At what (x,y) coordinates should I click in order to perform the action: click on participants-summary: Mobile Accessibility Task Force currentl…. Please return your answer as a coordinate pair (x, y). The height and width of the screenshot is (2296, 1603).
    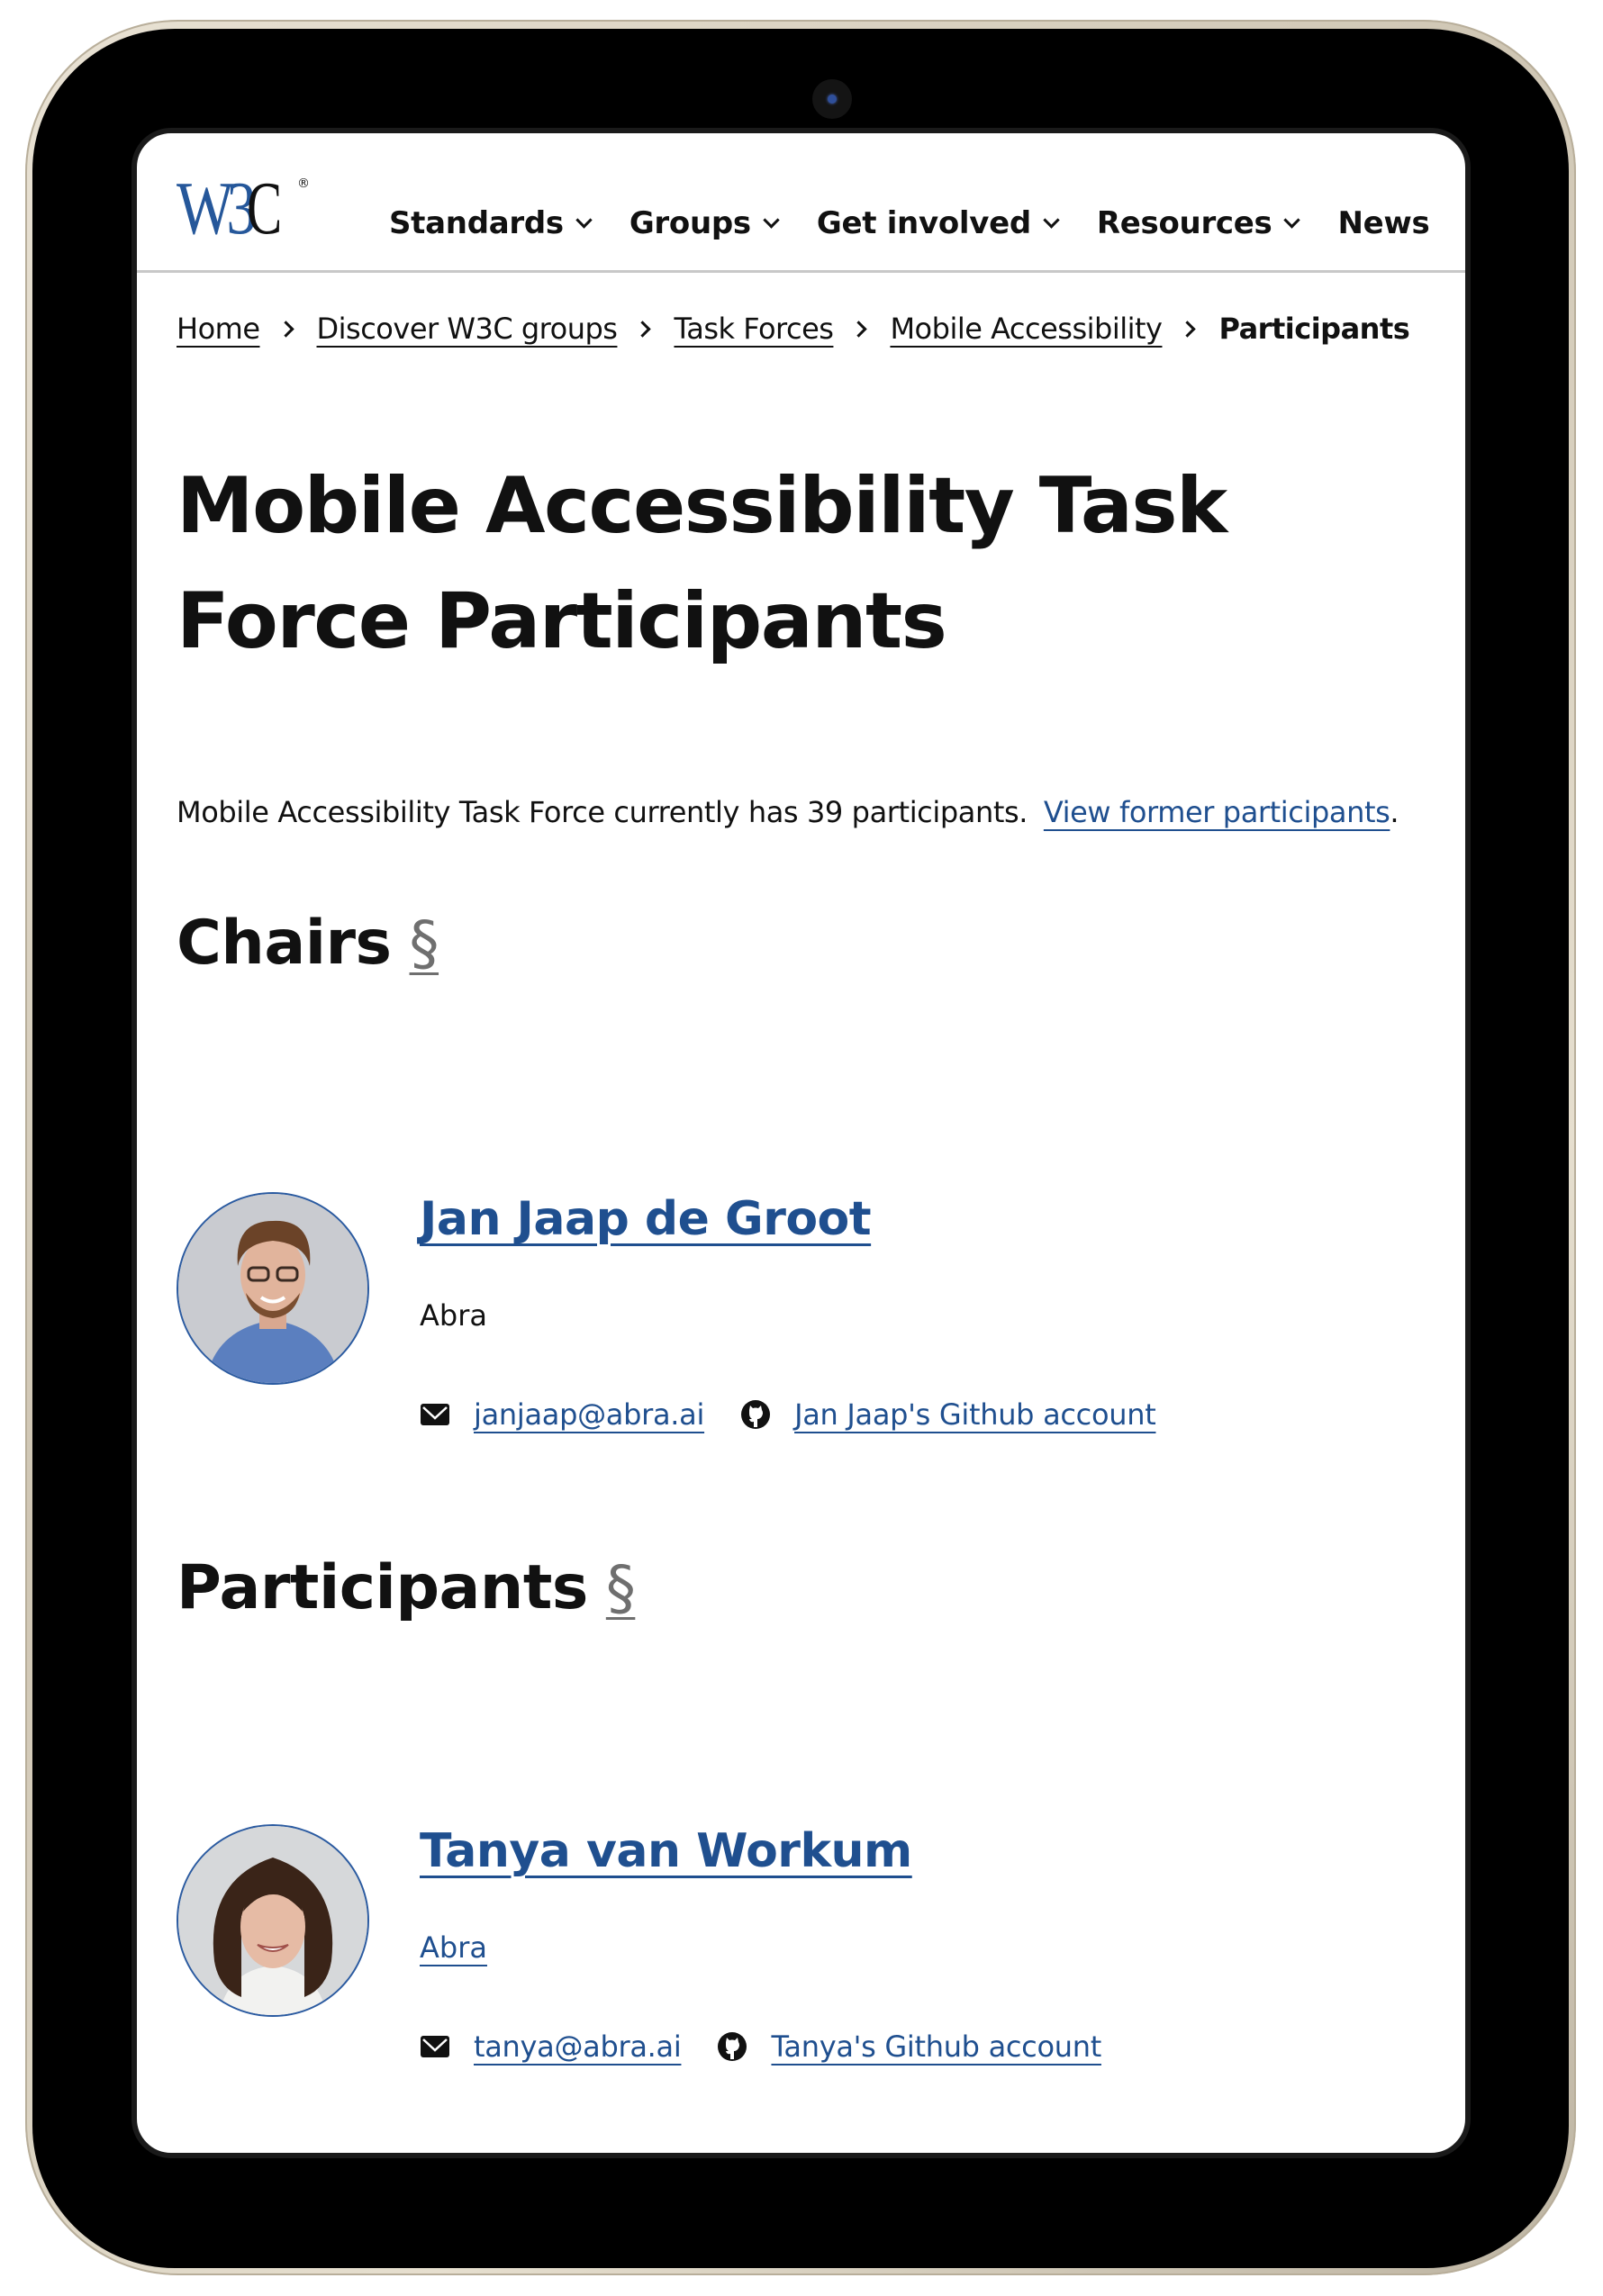
    Looking at the image, I should click on (788, 812).